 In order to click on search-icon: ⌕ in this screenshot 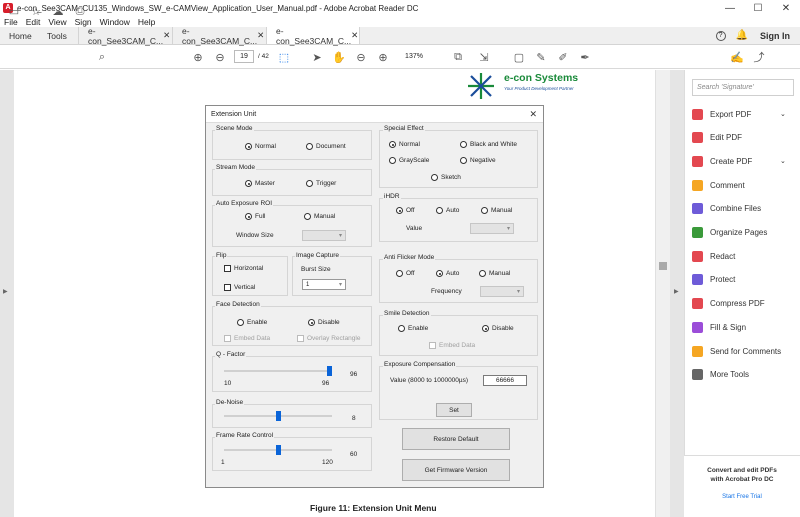, I will do `click(102, 57)`.